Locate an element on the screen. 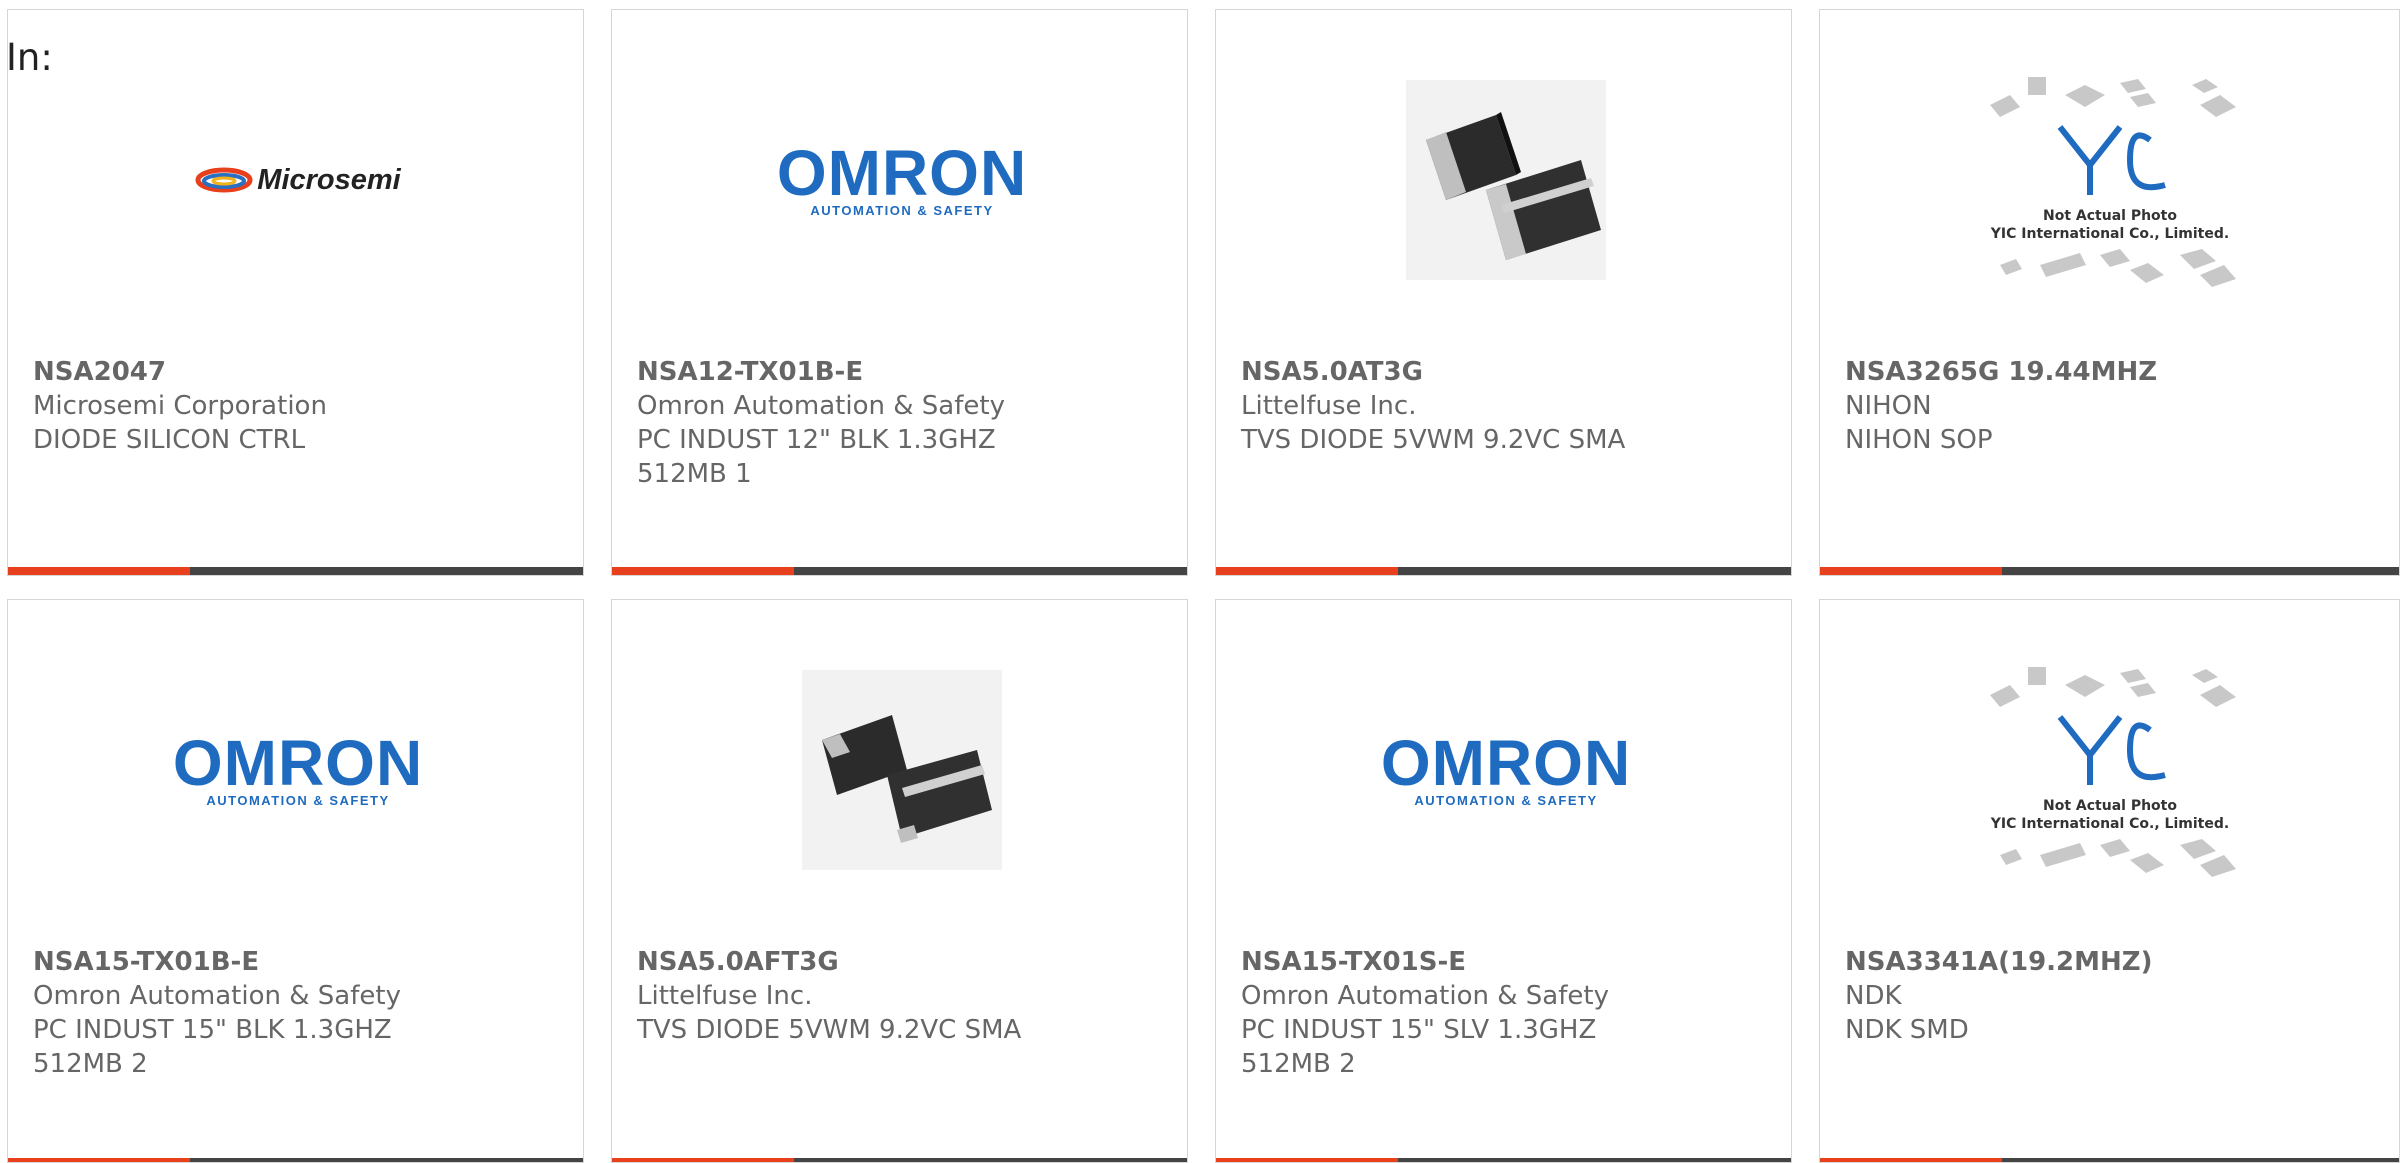  part-number: NSA15-TX01B-E is located at coordinates (298, 962).